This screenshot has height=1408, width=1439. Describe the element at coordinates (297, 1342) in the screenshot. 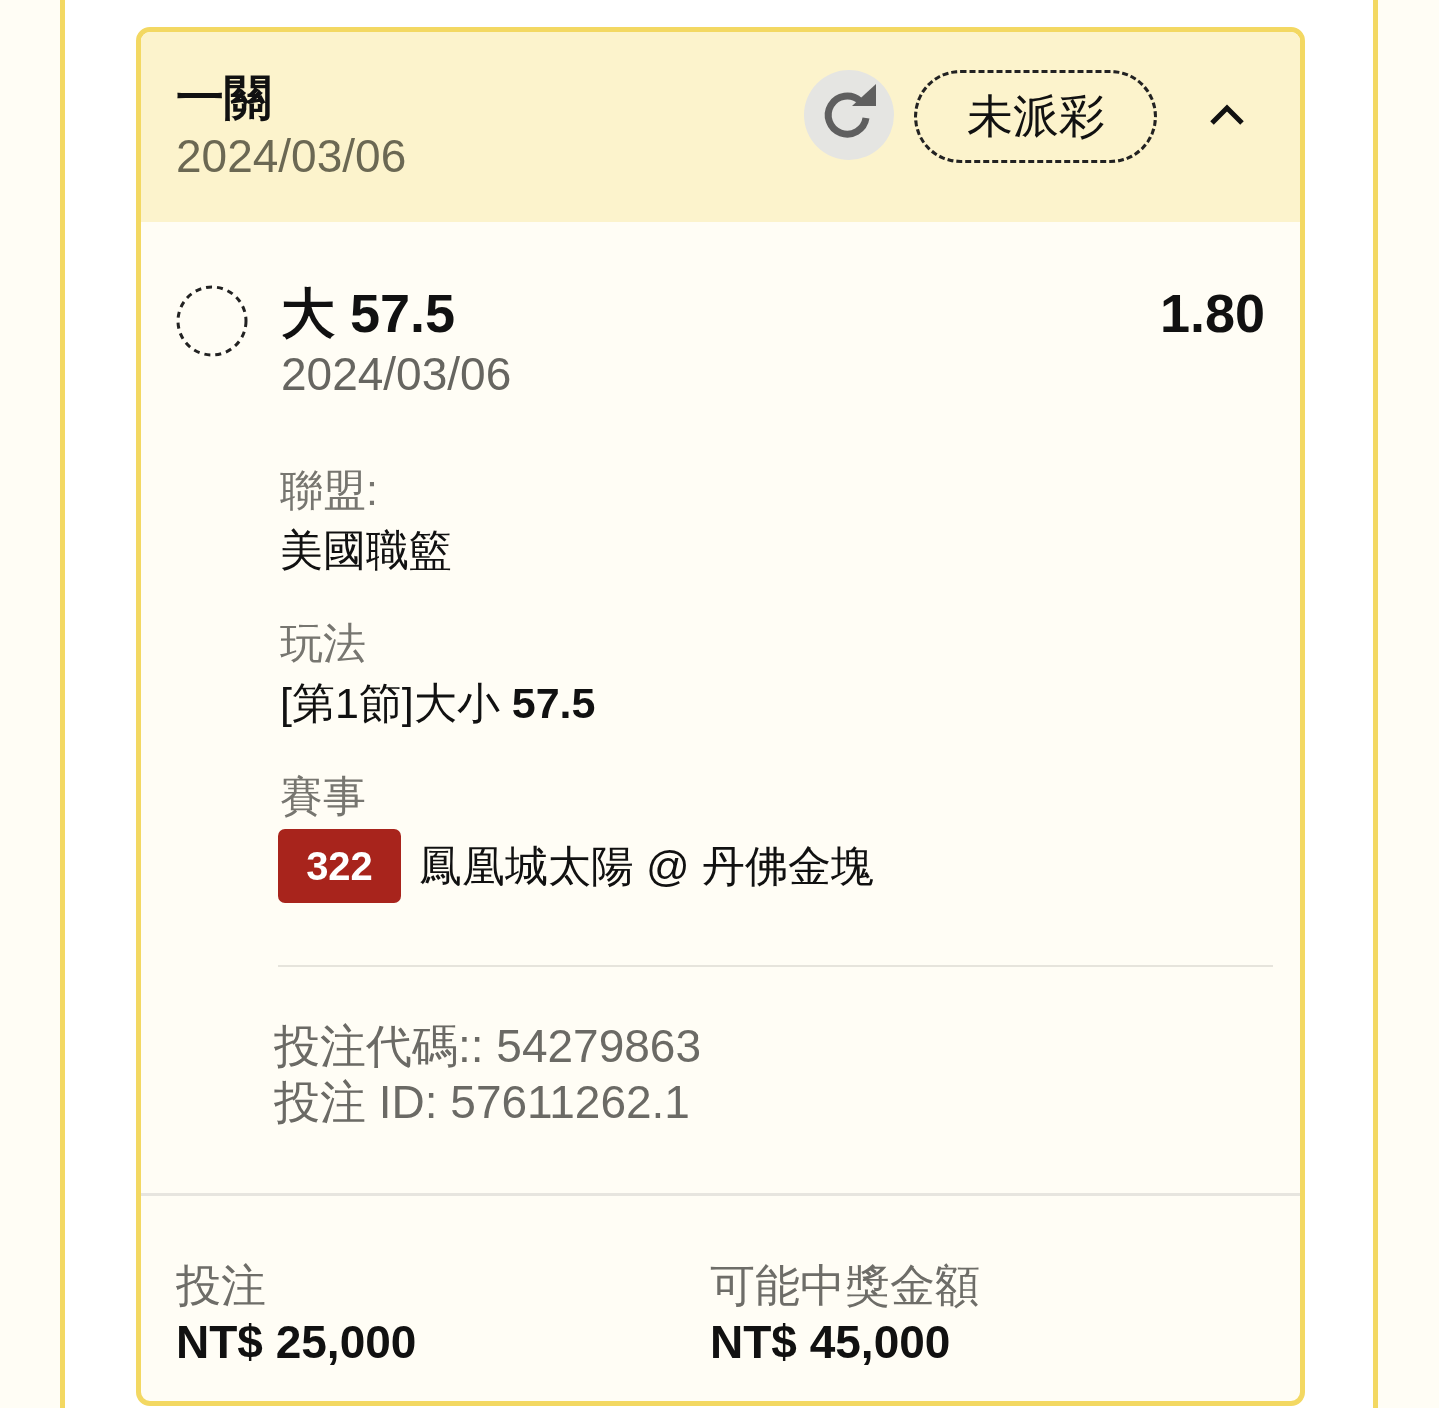

I see `total-amount: NT$ 25,000` at that location.